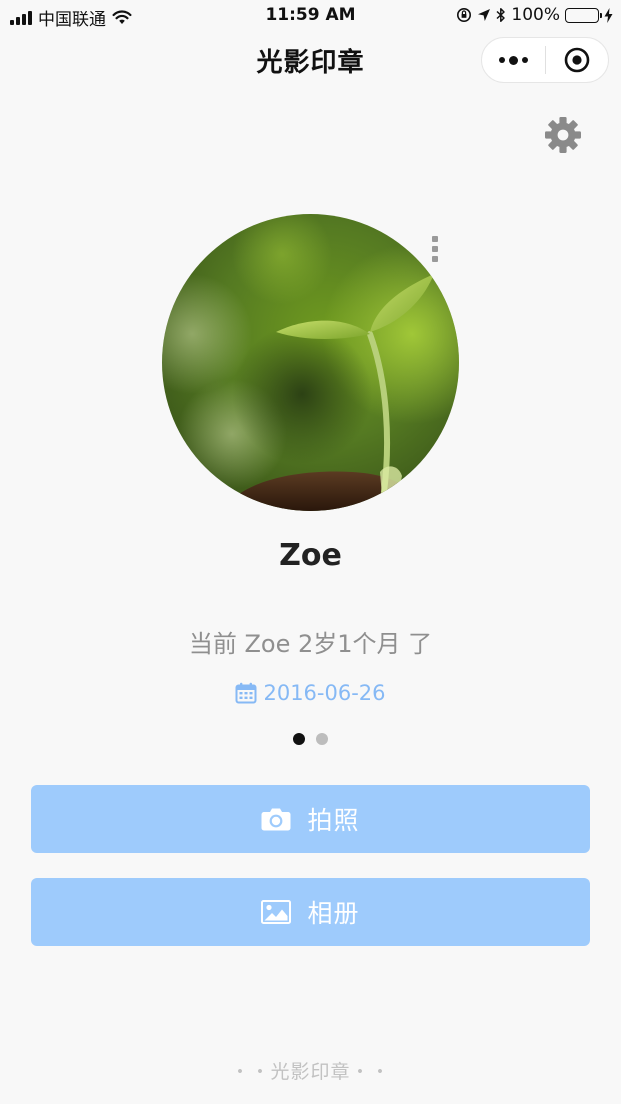 Image resolution: width=621 pixels, height=1104 pixels. I want to click on rotation-lock-icon, so click(464, 15).